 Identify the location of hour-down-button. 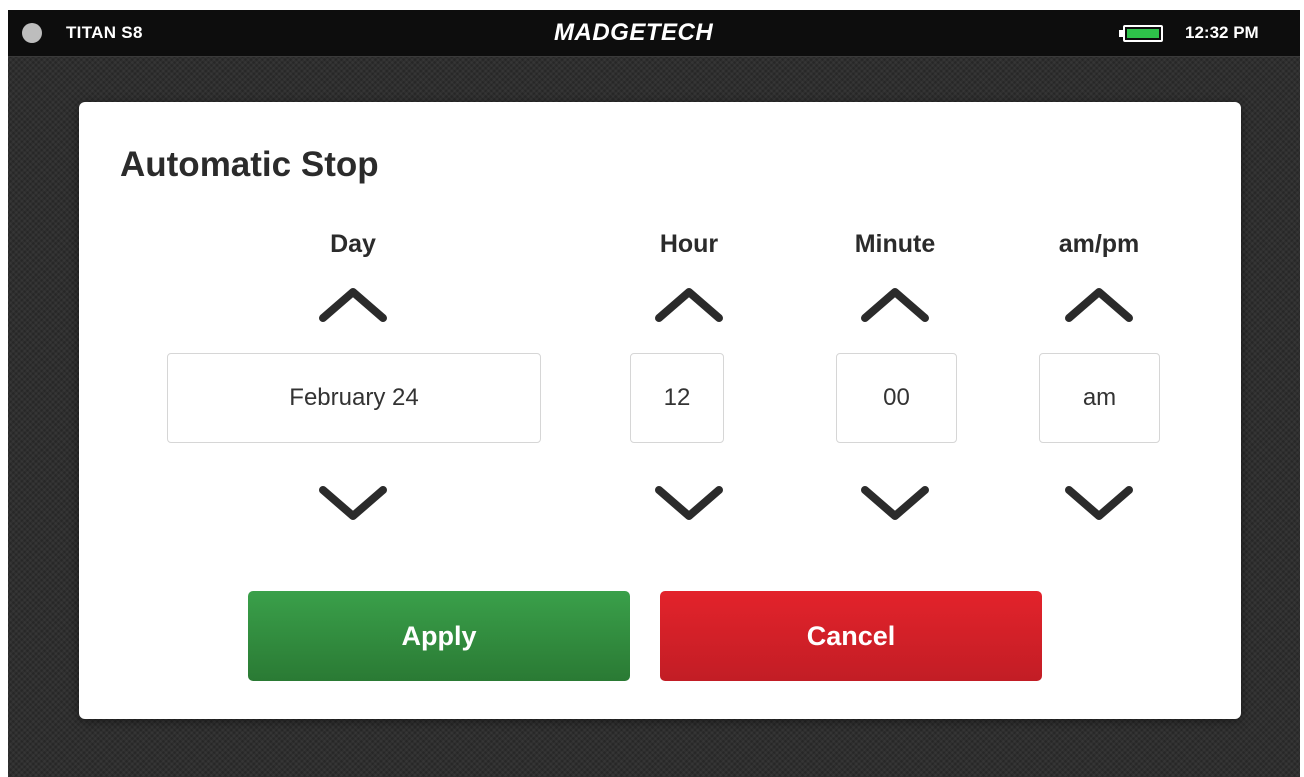
(689, 504).